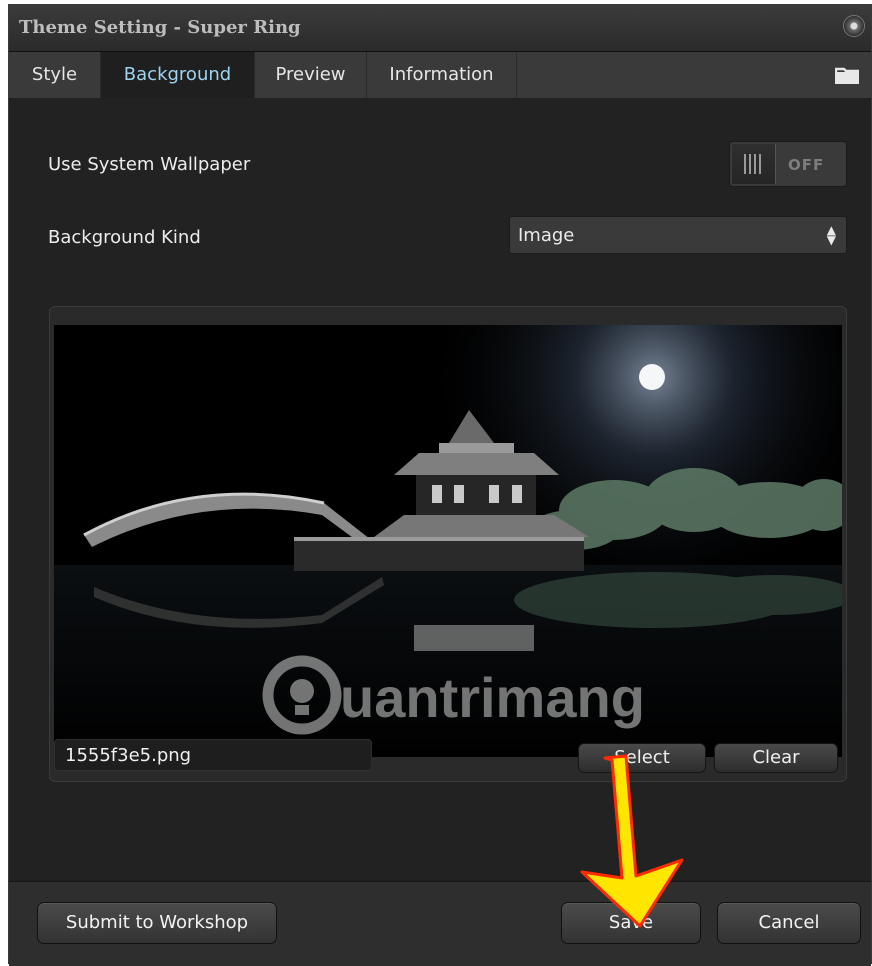 The width and height of the screenshot is (872, 966). I want to click on use-system-wallpaper-label: Use System Wallpaper, so click(149, 164).